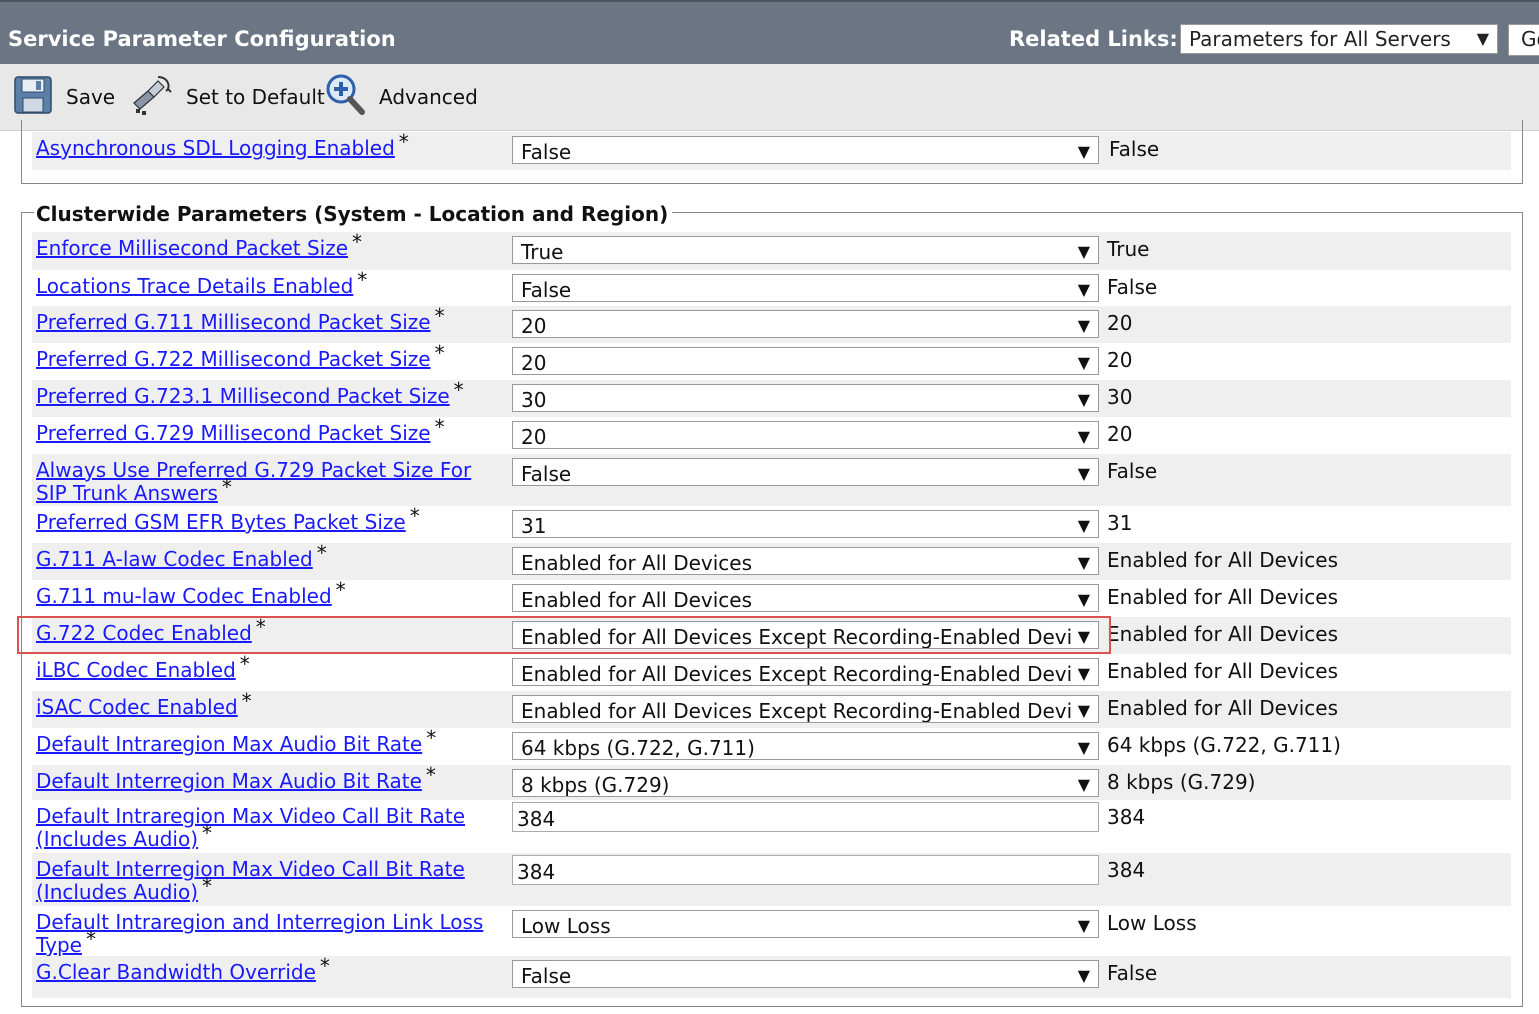 This screenshot has height=1014, width=1539. Describe the element at coordinates (229, 781) in the screenshot. I see `parameter-link: Default Interregion Max Audio Bit Rate` at that location.